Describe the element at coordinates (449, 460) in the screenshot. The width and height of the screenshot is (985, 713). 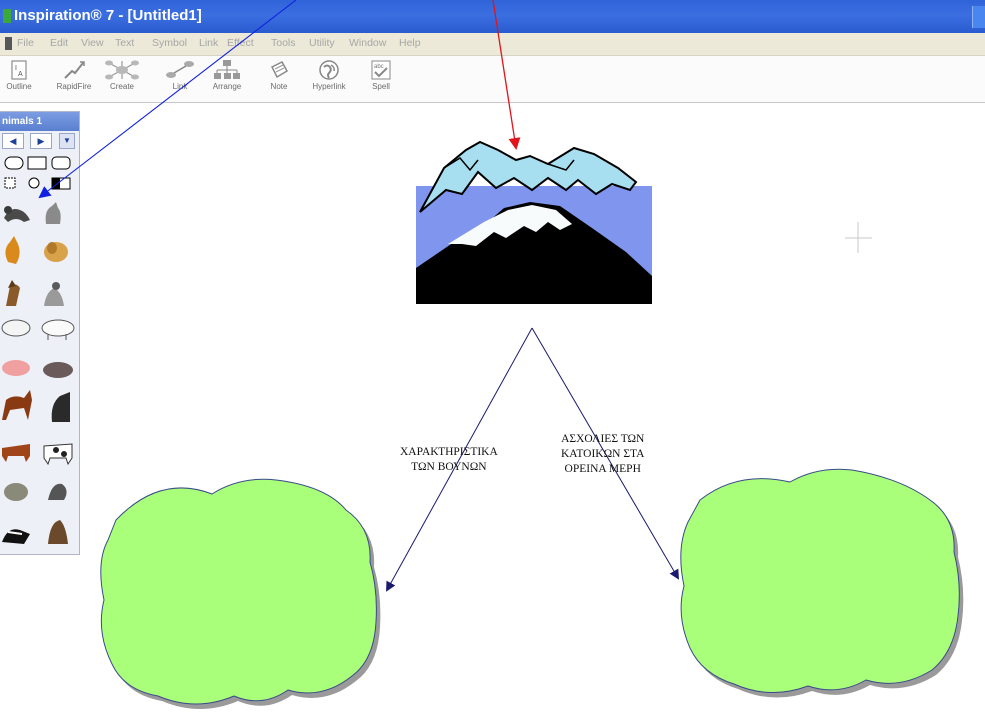
I see `link-label-left: ΧΑΡΑΚΤΗΡΙΣΤΙΚΑ ΤΩΝ ΒΟΥΝΩΝ` at that location.